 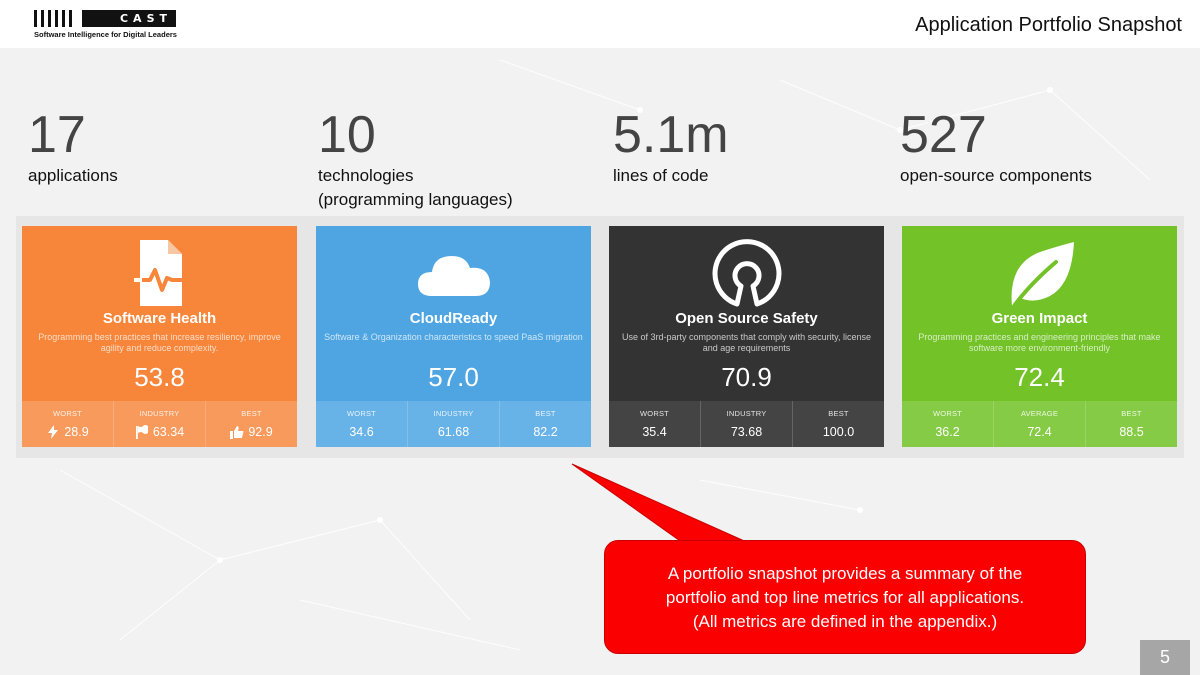 What do you see at coordinates (1165, 657) in the screenshot?
I see `page-number: 5` at bounding box center [1165, 657].